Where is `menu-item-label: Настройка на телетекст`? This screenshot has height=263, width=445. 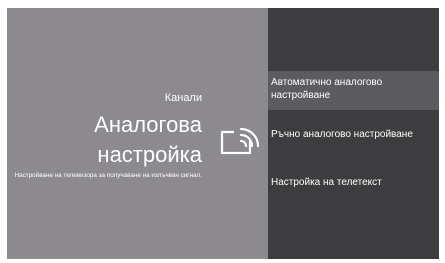 menu-item-label: Настройка на телетекст is located at coordinates (326, 182).